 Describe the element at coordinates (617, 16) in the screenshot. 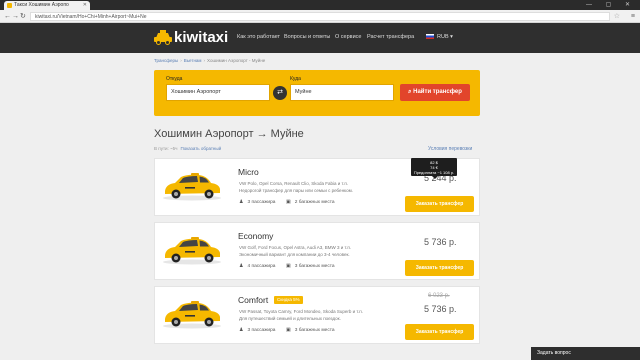

I see `bookmark-star-icon: ☆` at that location.